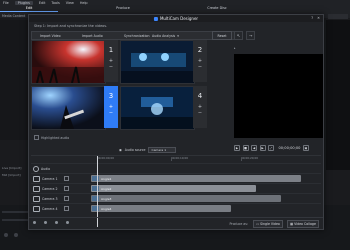 The width and height of the screenshot is (350, 250). Describe the element at coordinates (200, 50) in the screenshot. I see `slot-number: 2` at that location.